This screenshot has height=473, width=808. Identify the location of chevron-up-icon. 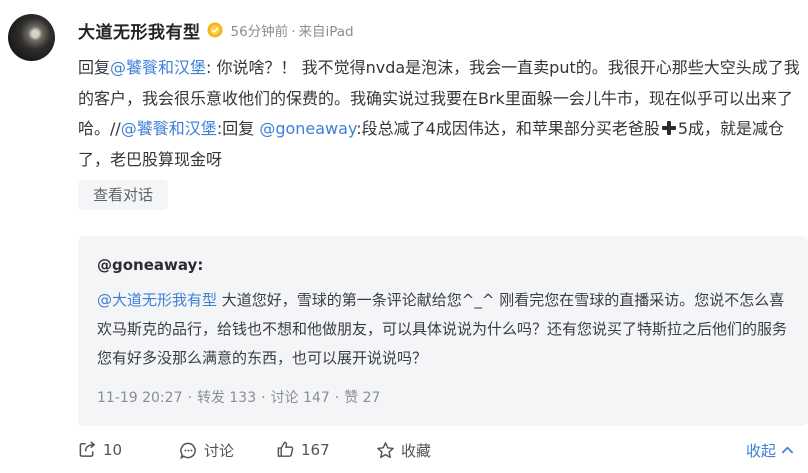
(787, 450).